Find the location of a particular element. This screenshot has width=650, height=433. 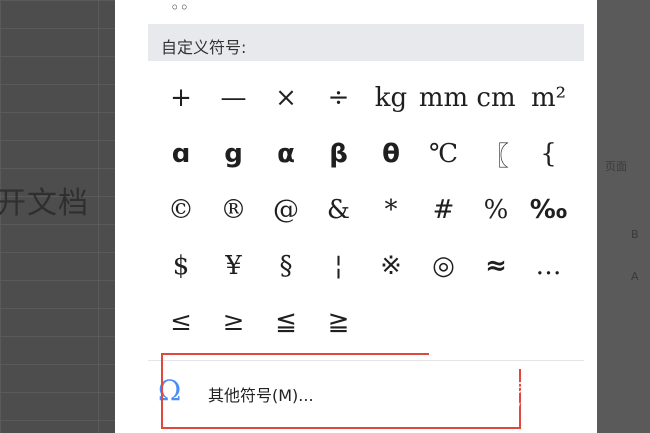

symbol-button: * is located at coordinates (391, 210).